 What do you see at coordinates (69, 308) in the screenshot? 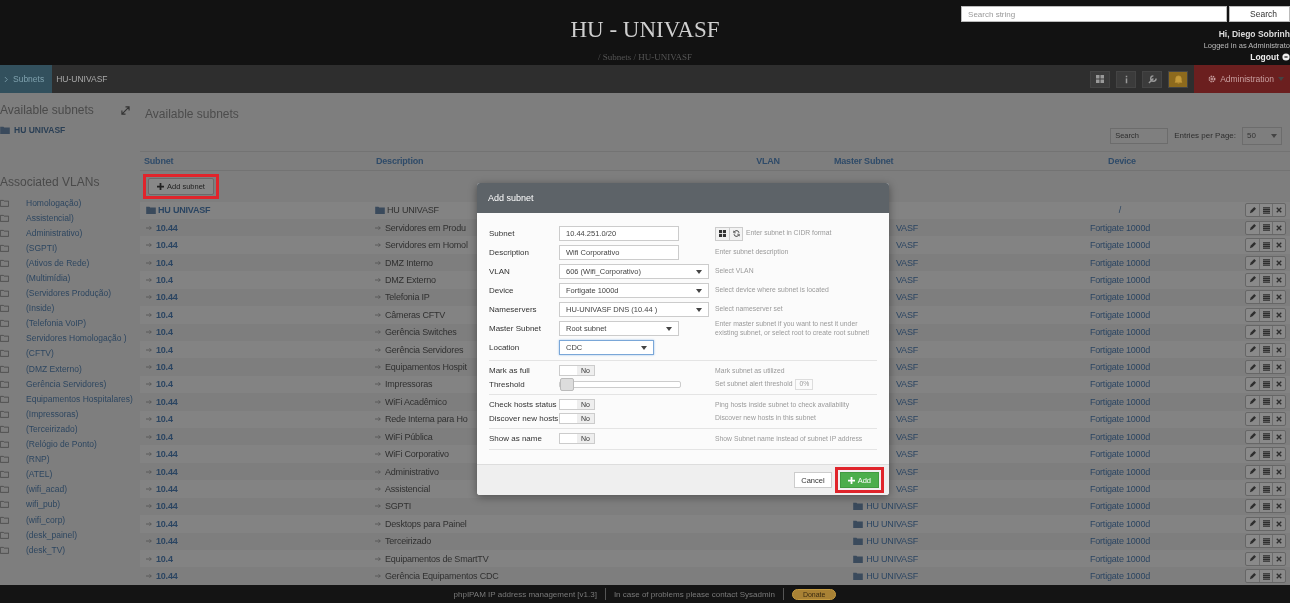
I see `vlan-item: (Inside)` at bounding box center [69, 308].